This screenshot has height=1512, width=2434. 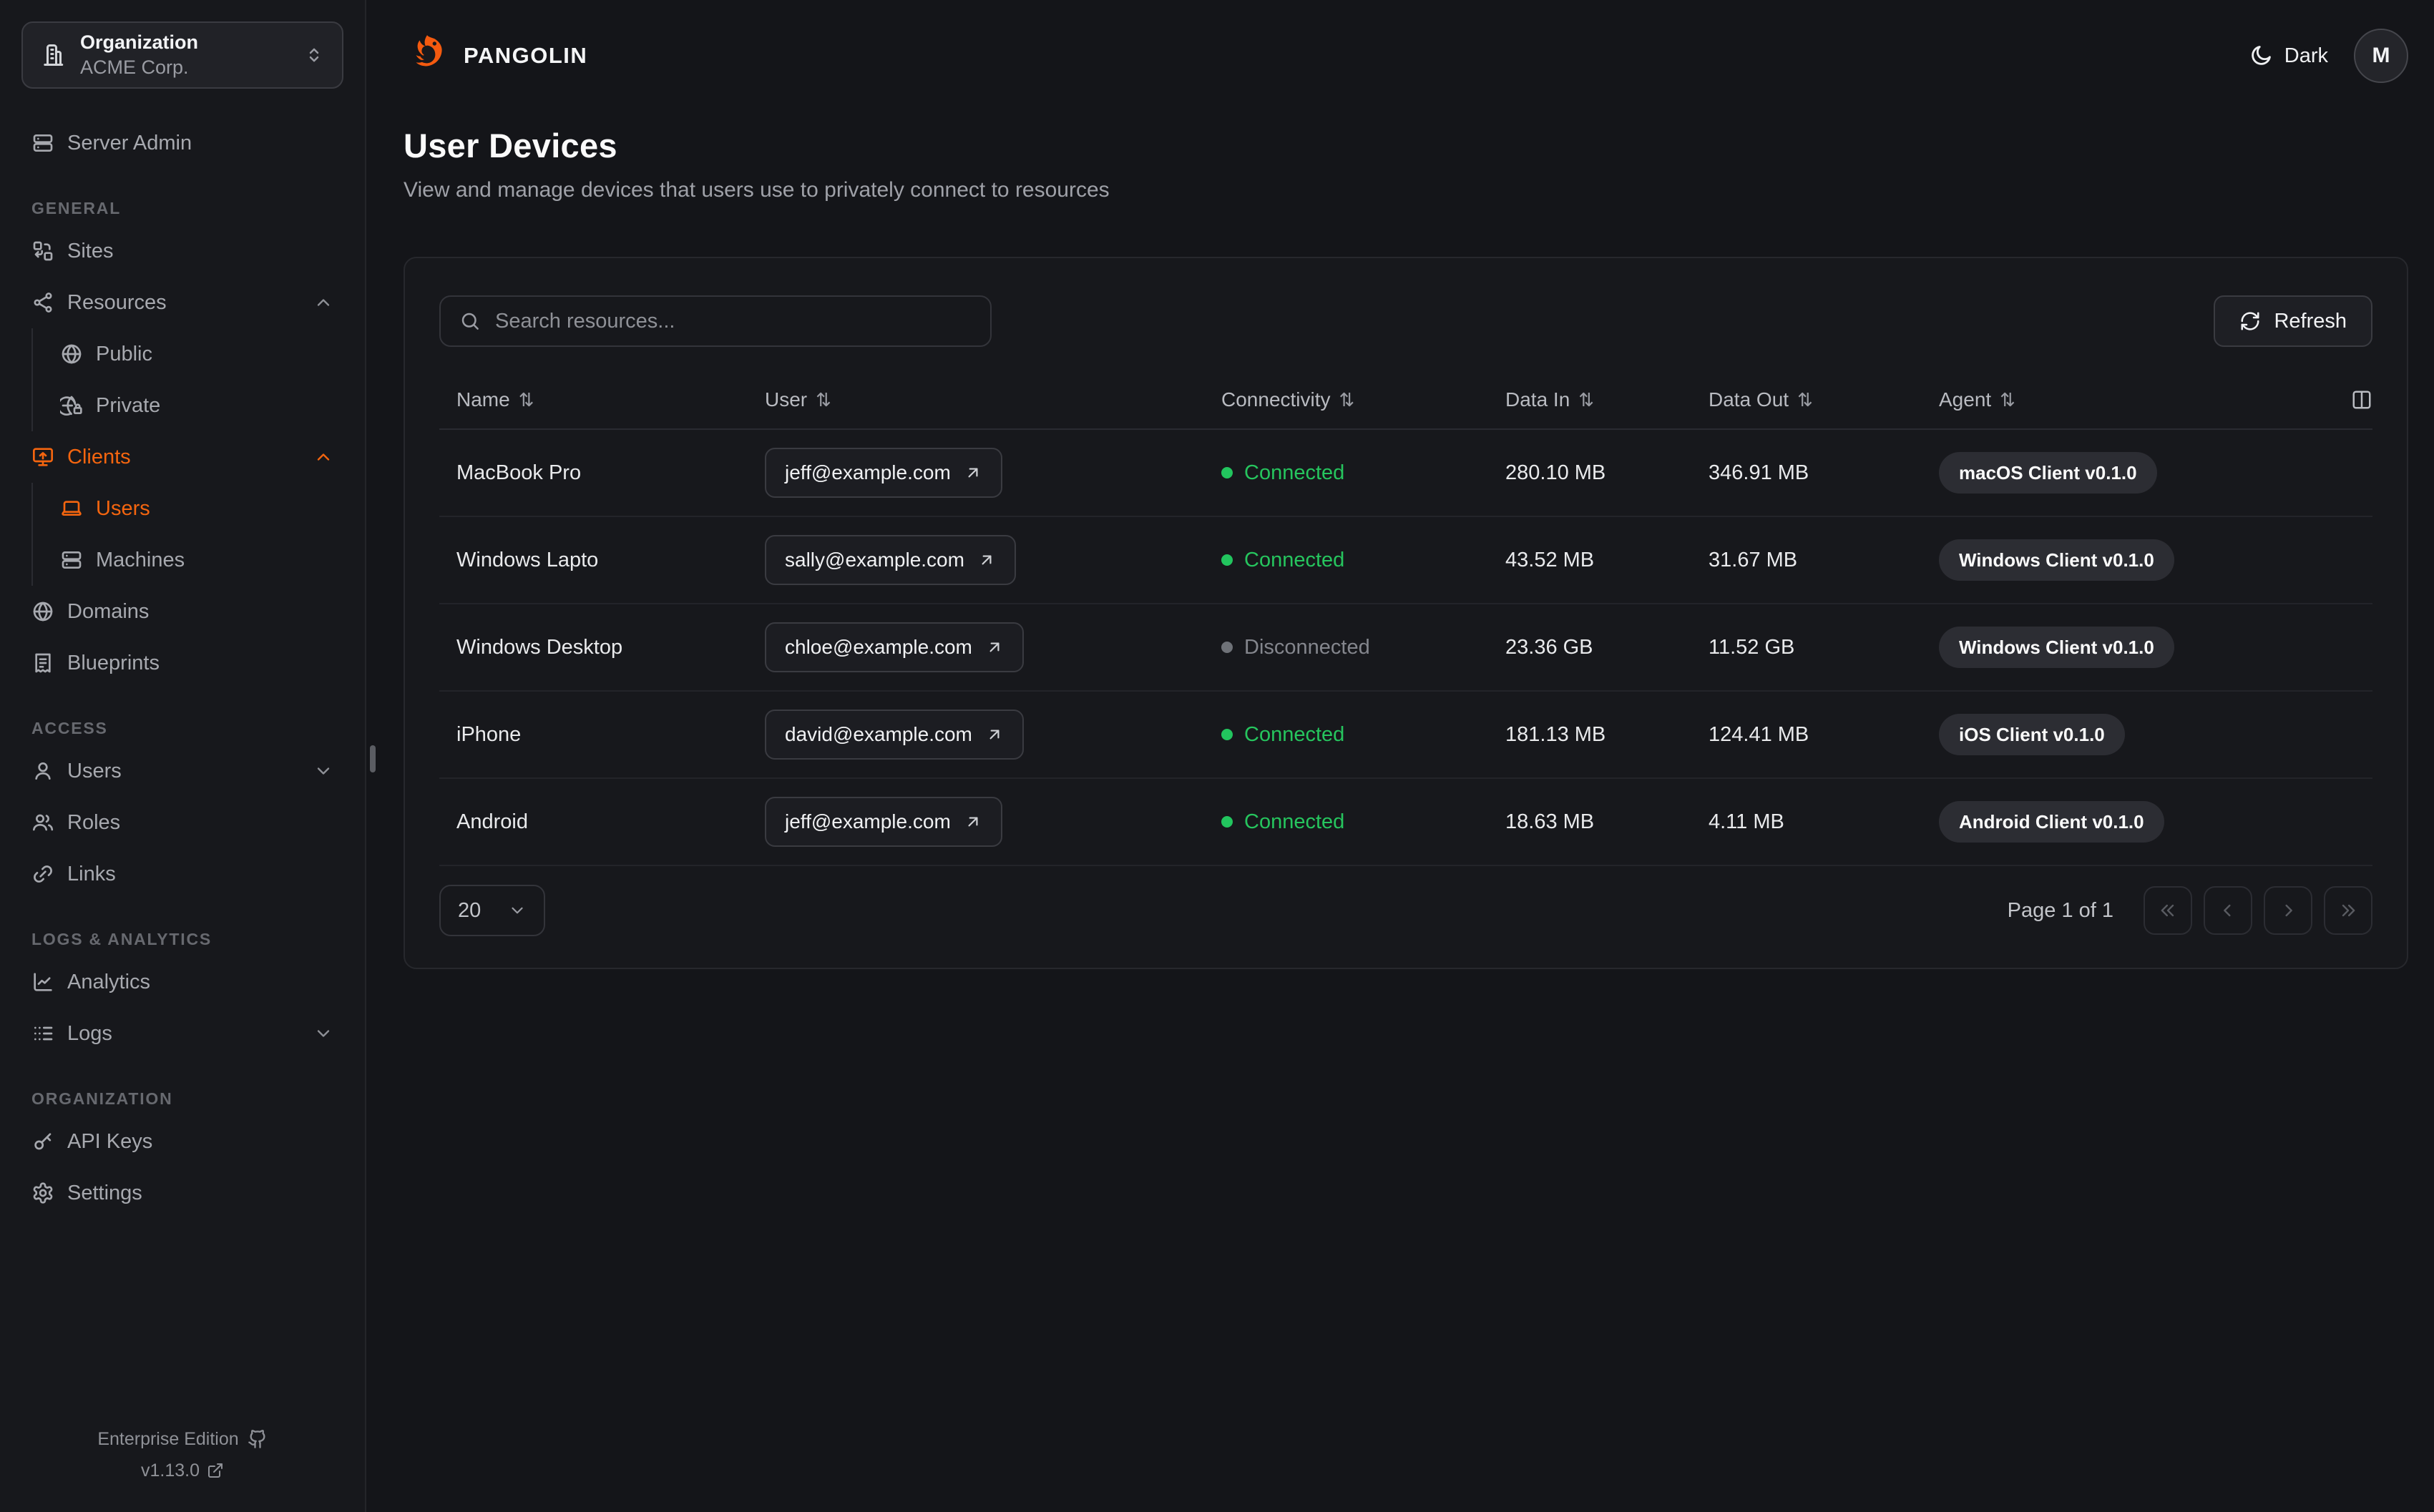 I want to click on sidebar-item-clients: Clients, so click(x=182, y=457).